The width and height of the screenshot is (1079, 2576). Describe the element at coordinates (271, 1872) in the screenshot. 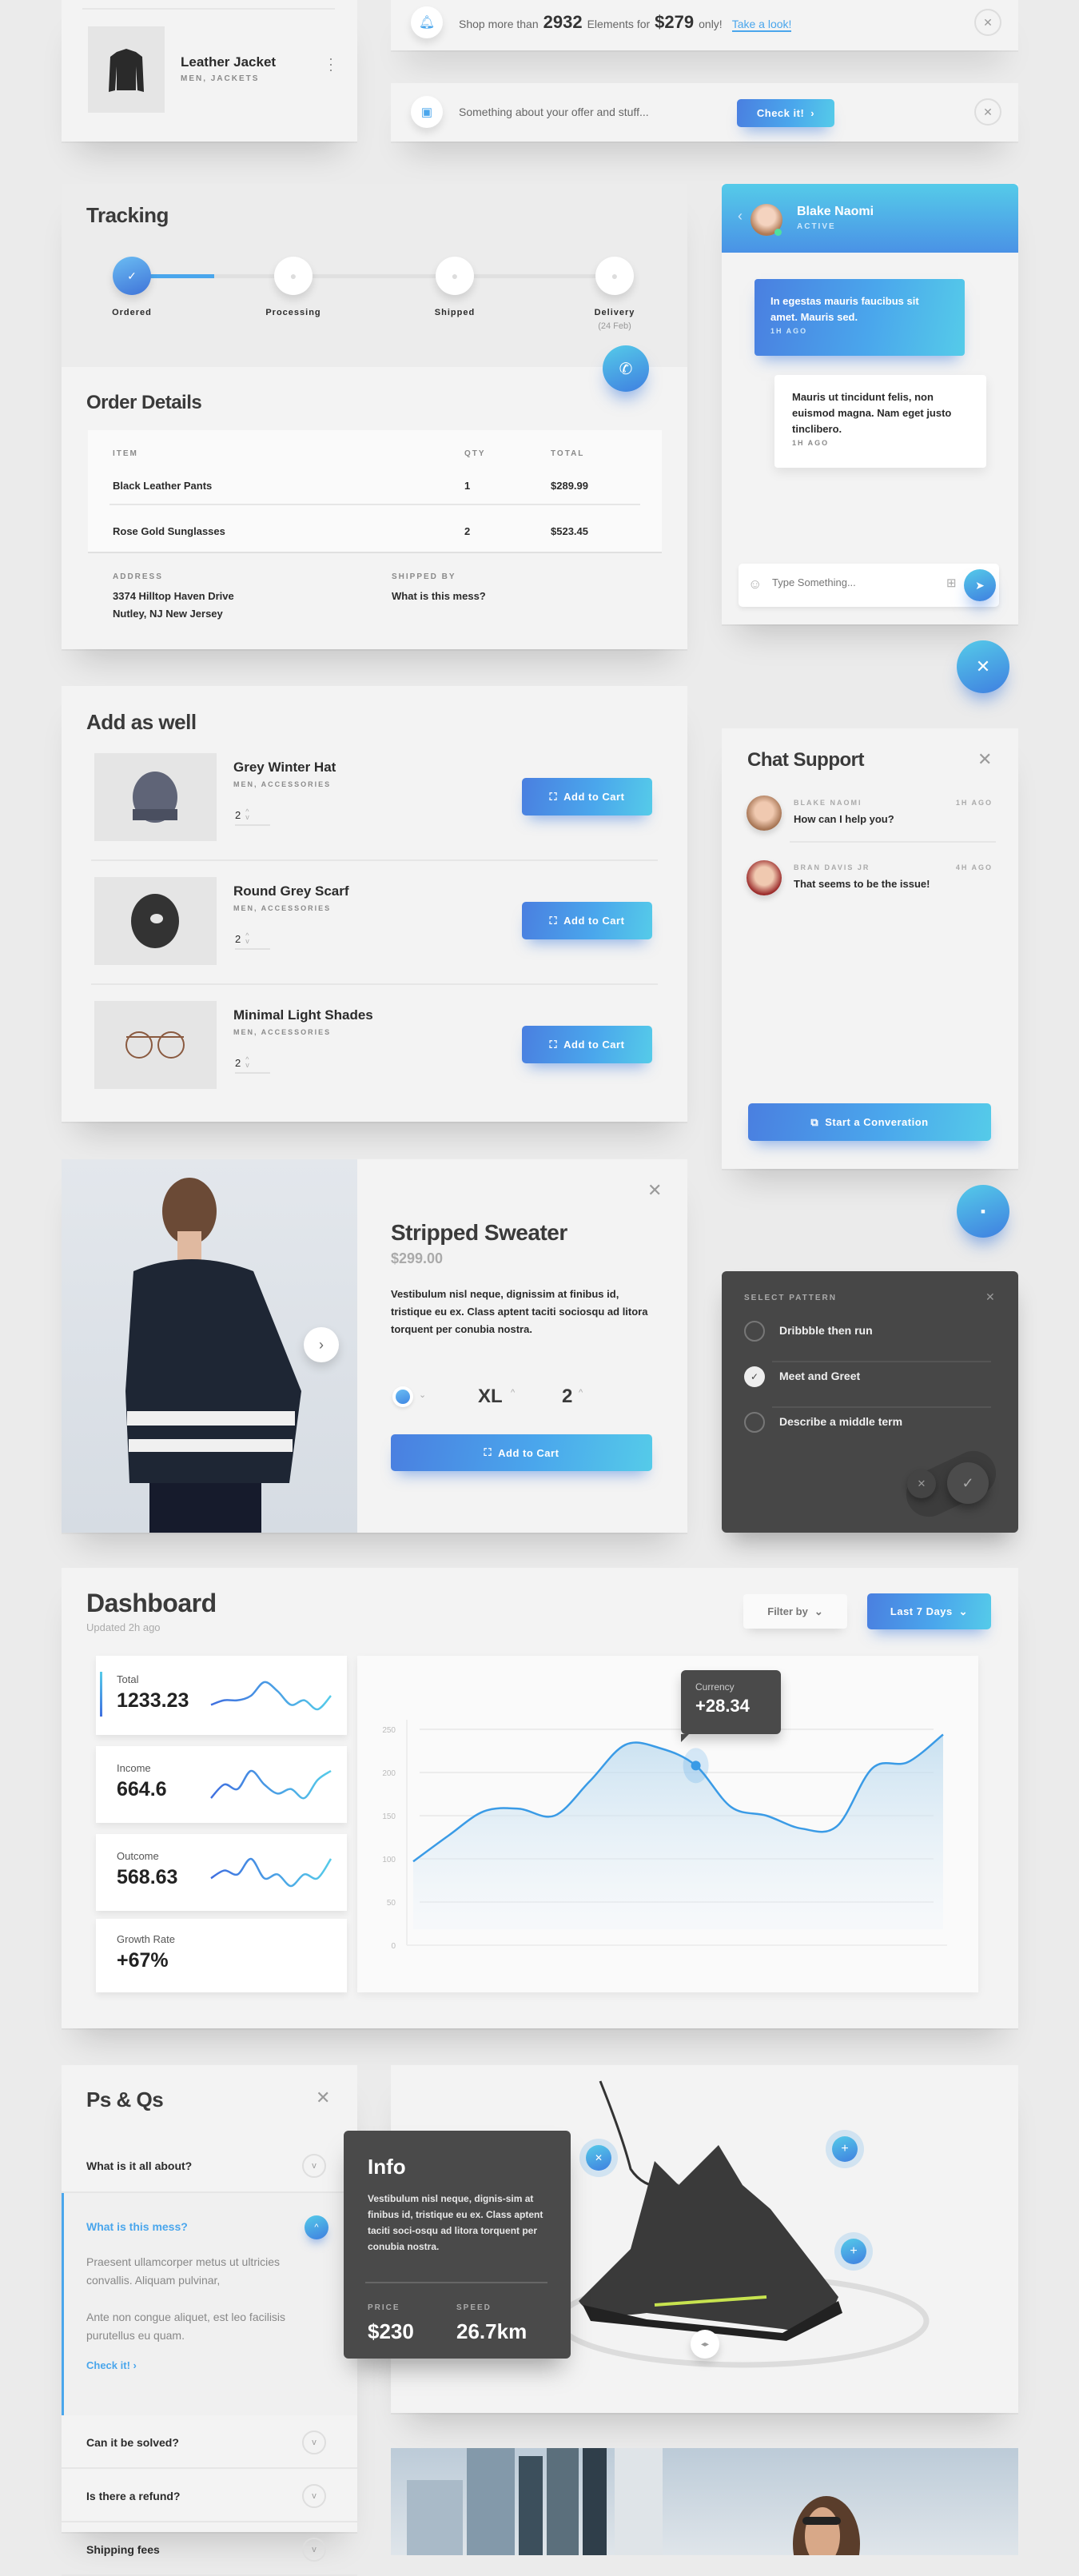

I see `sparkline` at that location.